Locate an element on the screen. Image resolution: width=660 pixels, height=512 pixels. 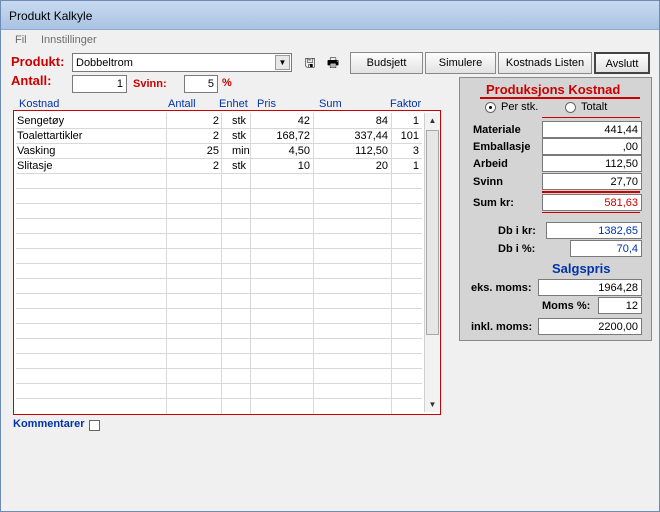
simulere-button: Simulere is located at coordinates (460, 63).